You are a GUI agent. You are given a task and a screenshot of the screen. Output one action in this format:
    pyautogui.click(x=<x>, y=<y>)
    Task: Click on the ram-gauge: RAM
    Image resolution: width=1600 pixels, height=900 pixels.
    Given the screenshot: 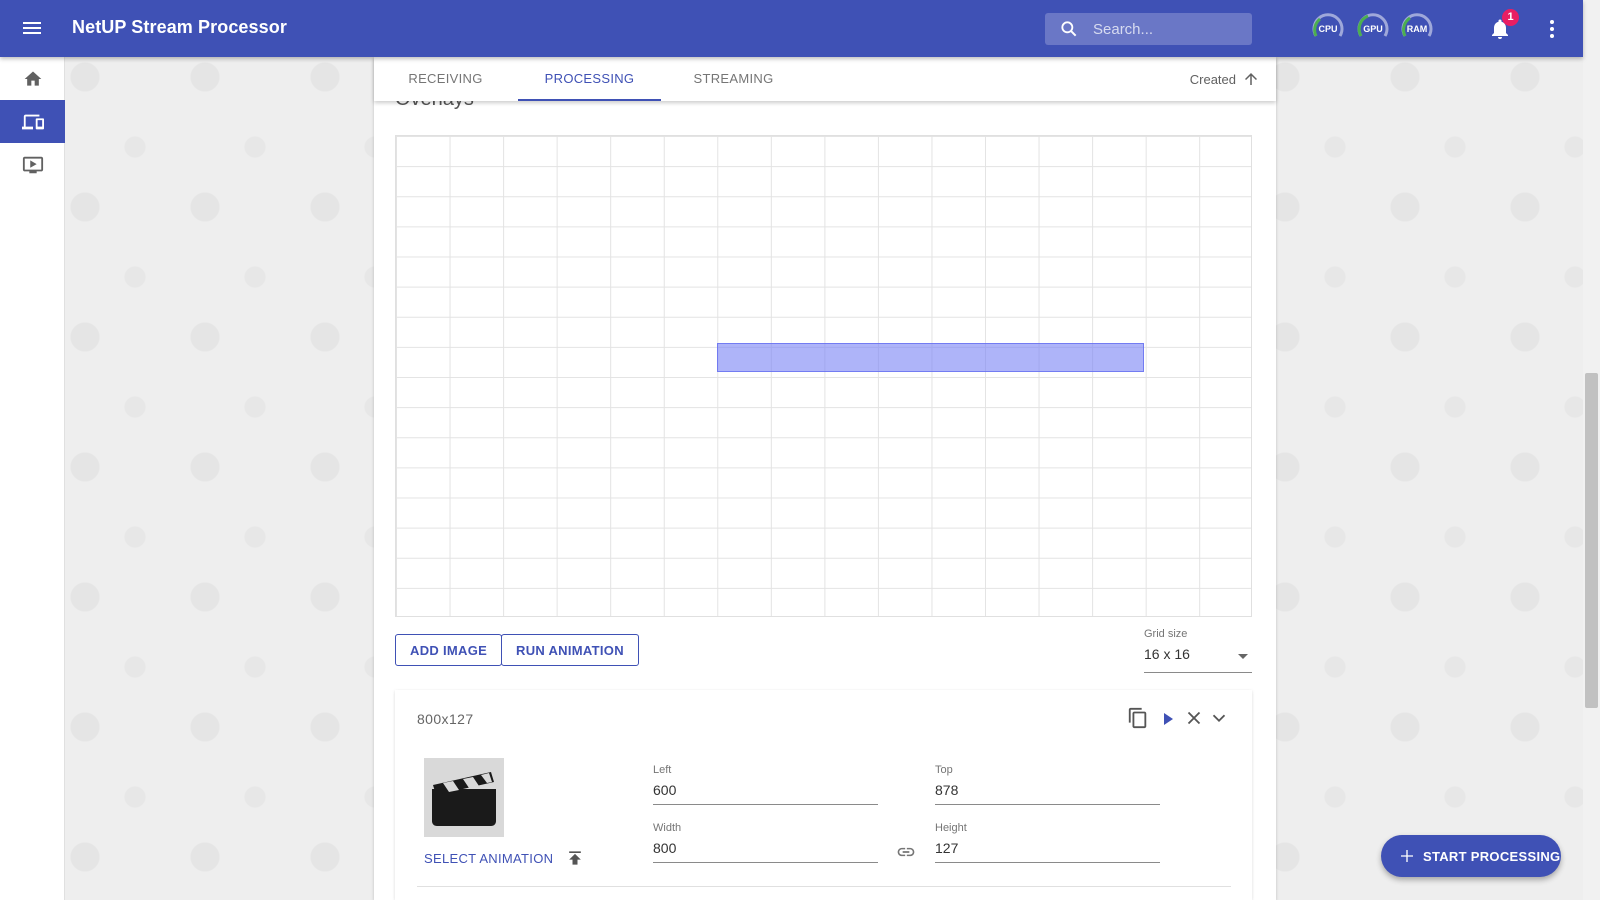 What is the action you would take?
    pyautogui.click(x=1417, y=27)
    